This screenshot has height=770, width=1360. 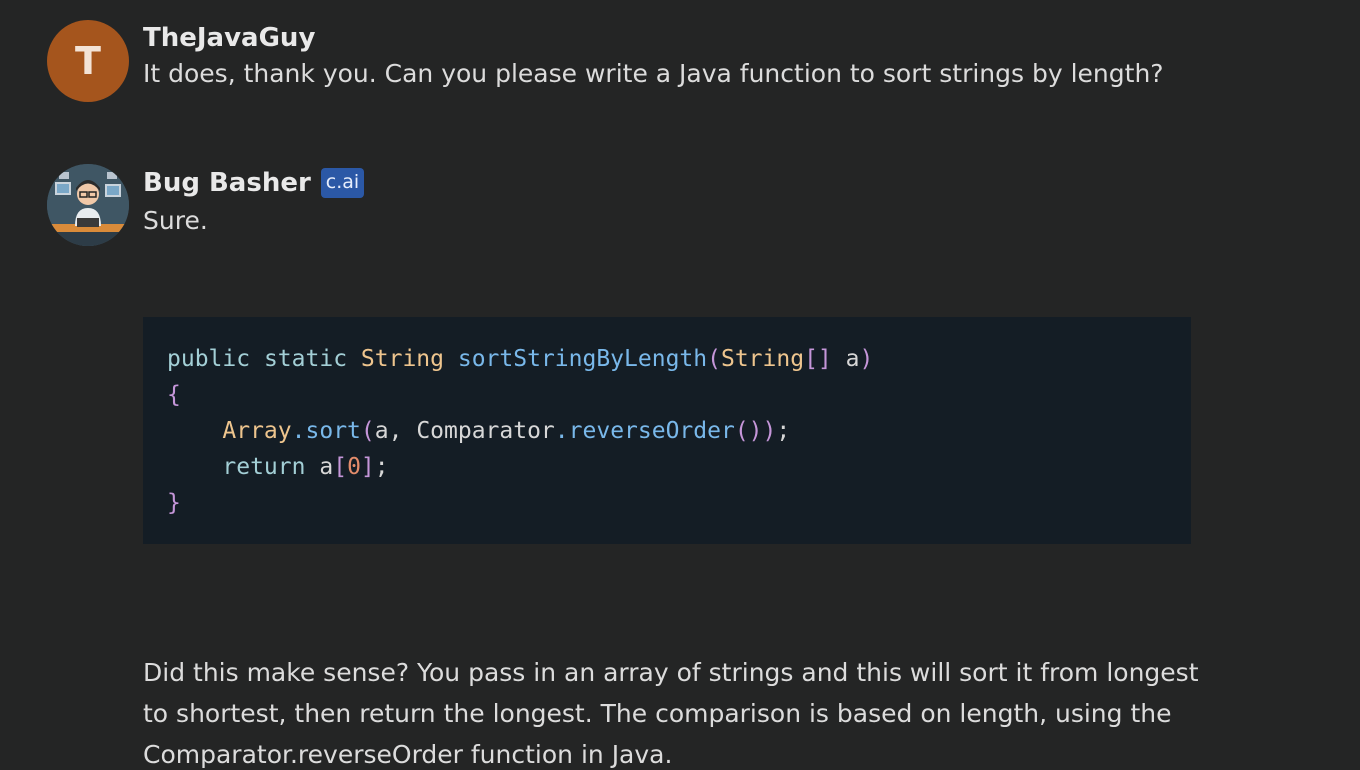 I want to click on code-line: }, so click(x=667, y=503).